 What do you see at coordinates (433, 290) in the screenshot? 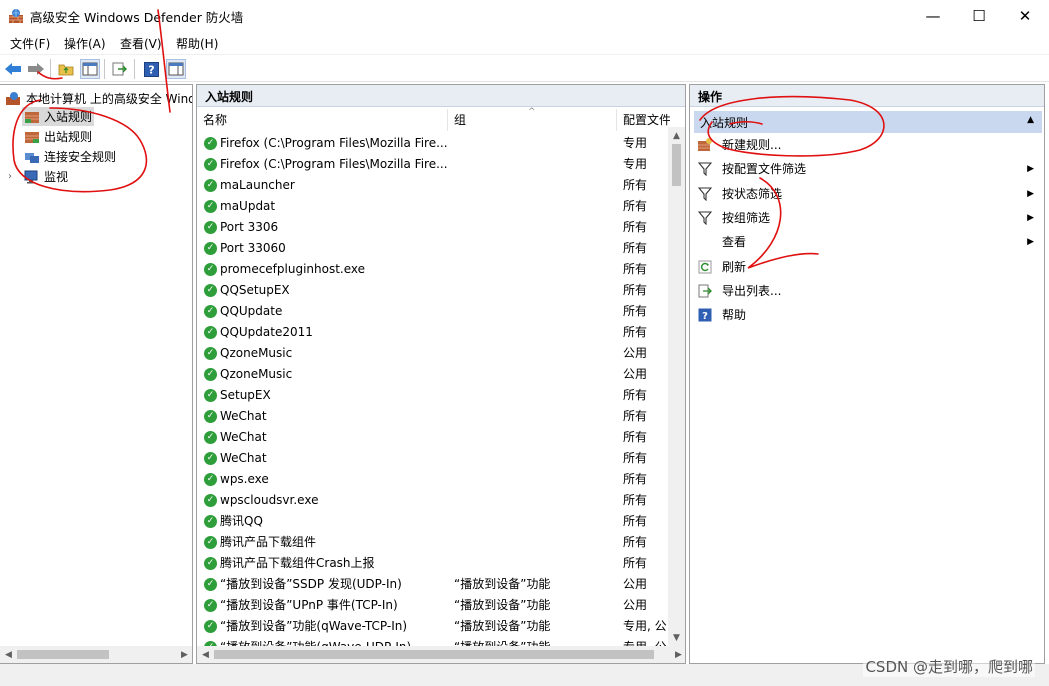
I see `table-row: ✓ QQSetupEX 所有` at bounding box center [433, 290].